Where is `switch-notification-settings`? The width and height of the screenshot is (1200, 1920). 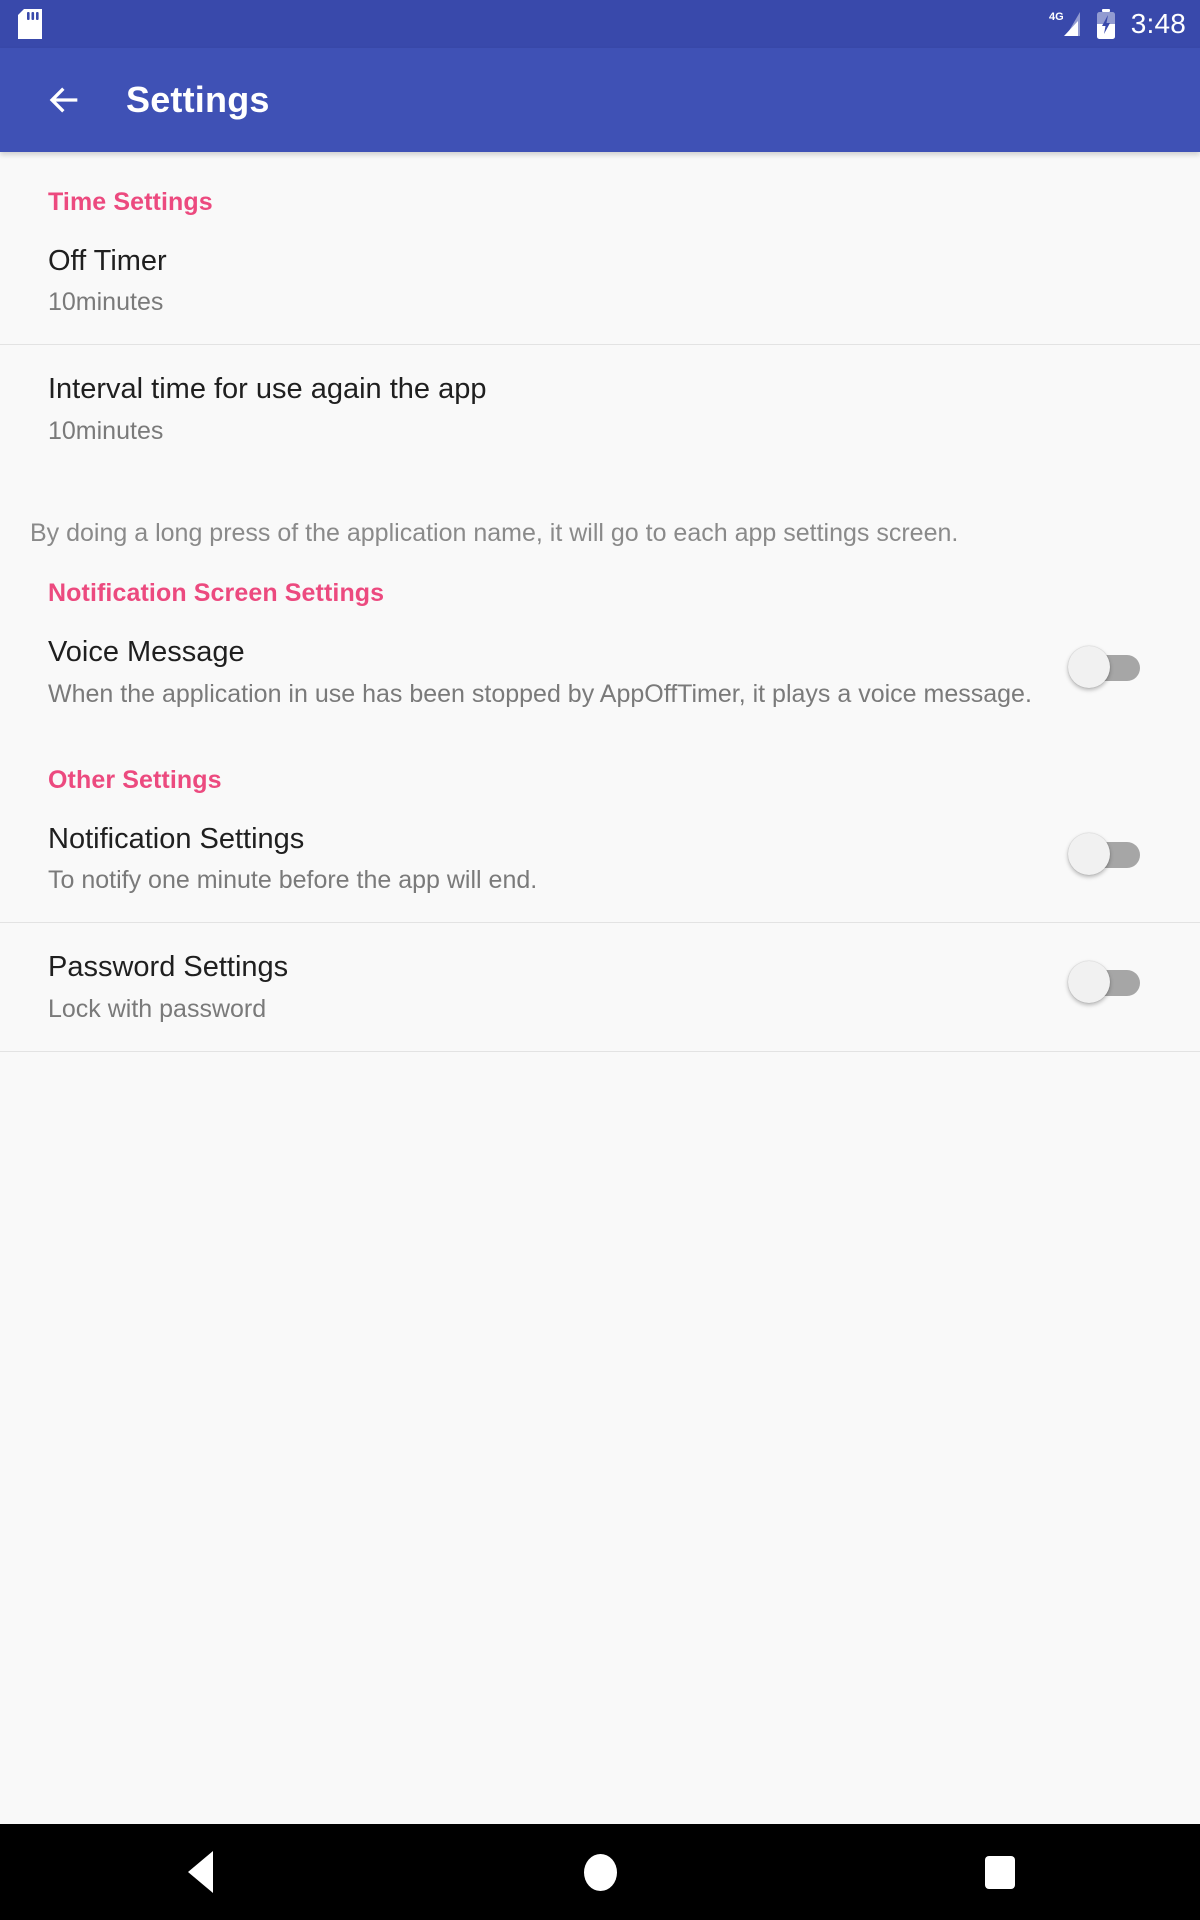
switch-notification-settings is located at coordinates (1104, 854).